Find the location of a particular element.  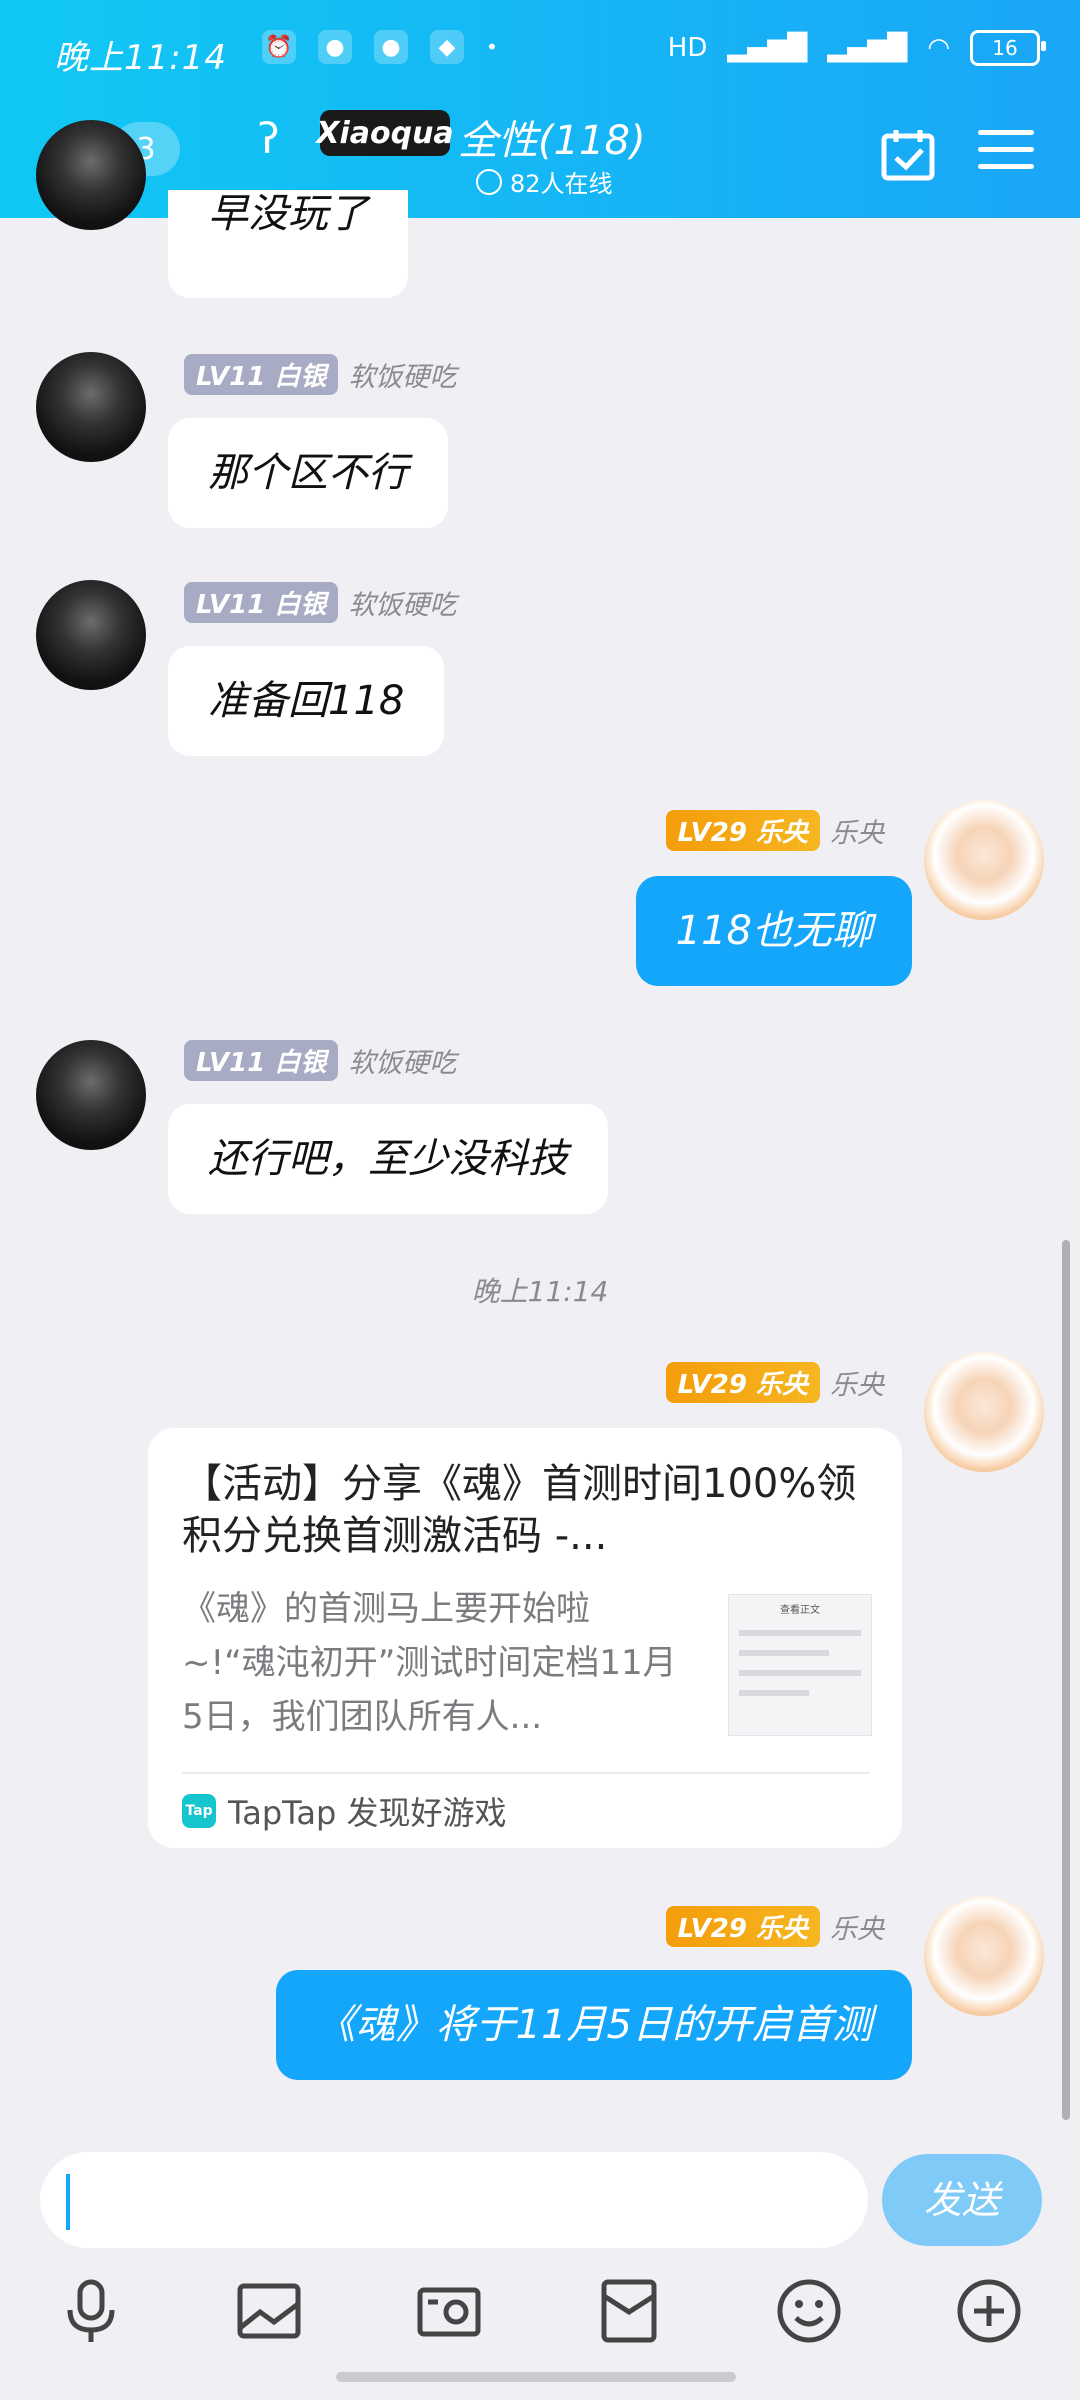

more-notifications-icon: • is located at coordinates (492, 47).